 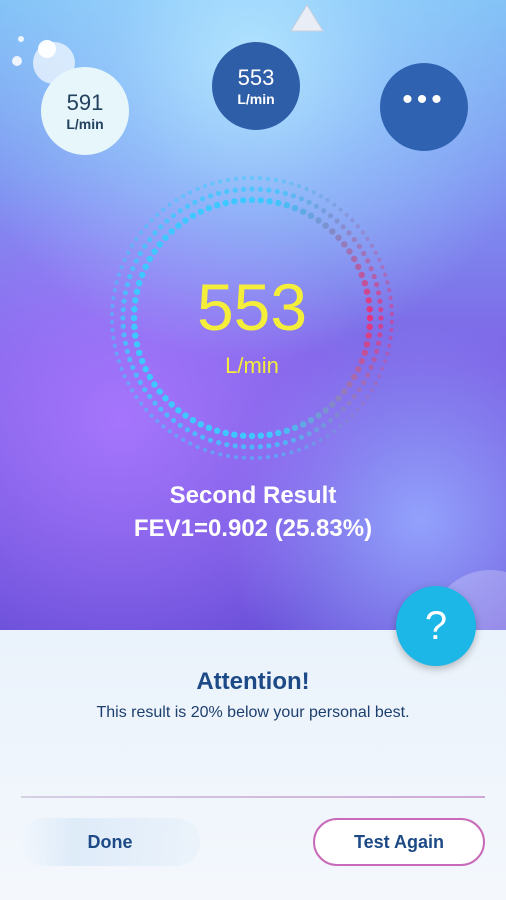 What do you see at coordinates (17, 61) in the screenshot?
I see `decorative-bubble` at bounding box center [17, 61].